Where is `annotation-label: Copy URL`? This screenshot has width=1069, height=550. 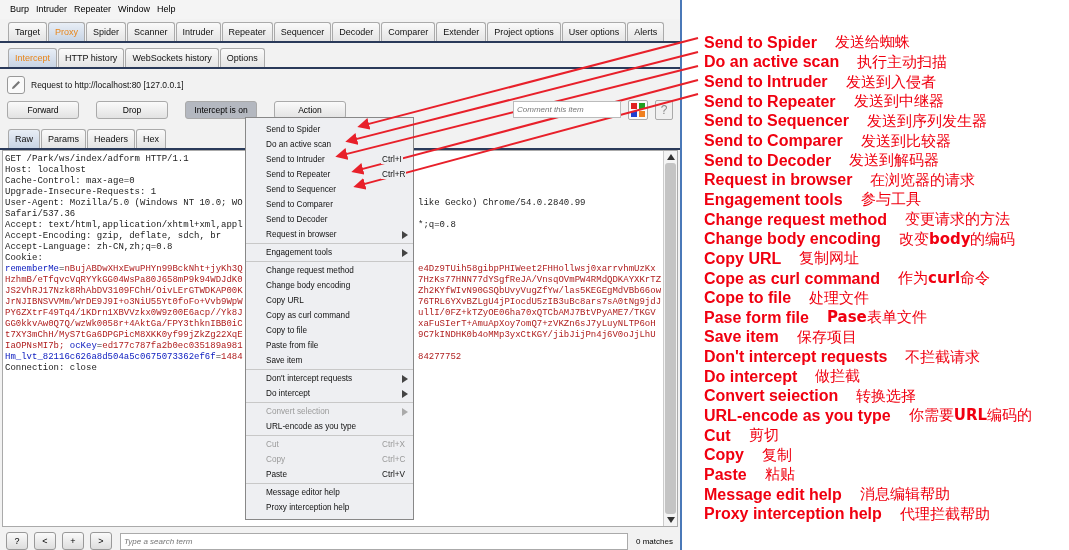 annotation-label: Copy URL is located at coordinates (743, 258).